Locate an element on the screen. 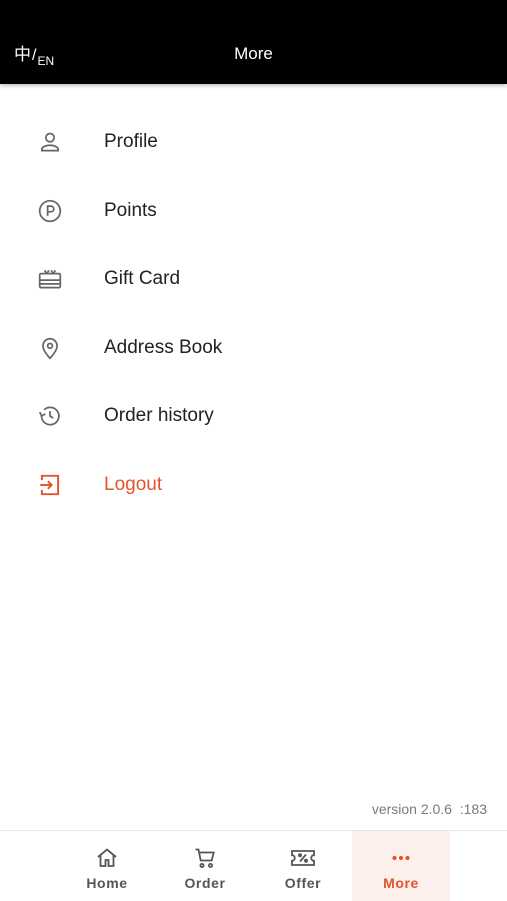 This screenshot has height=901, width=507. page-title: More is located at coordinates (253, 53).